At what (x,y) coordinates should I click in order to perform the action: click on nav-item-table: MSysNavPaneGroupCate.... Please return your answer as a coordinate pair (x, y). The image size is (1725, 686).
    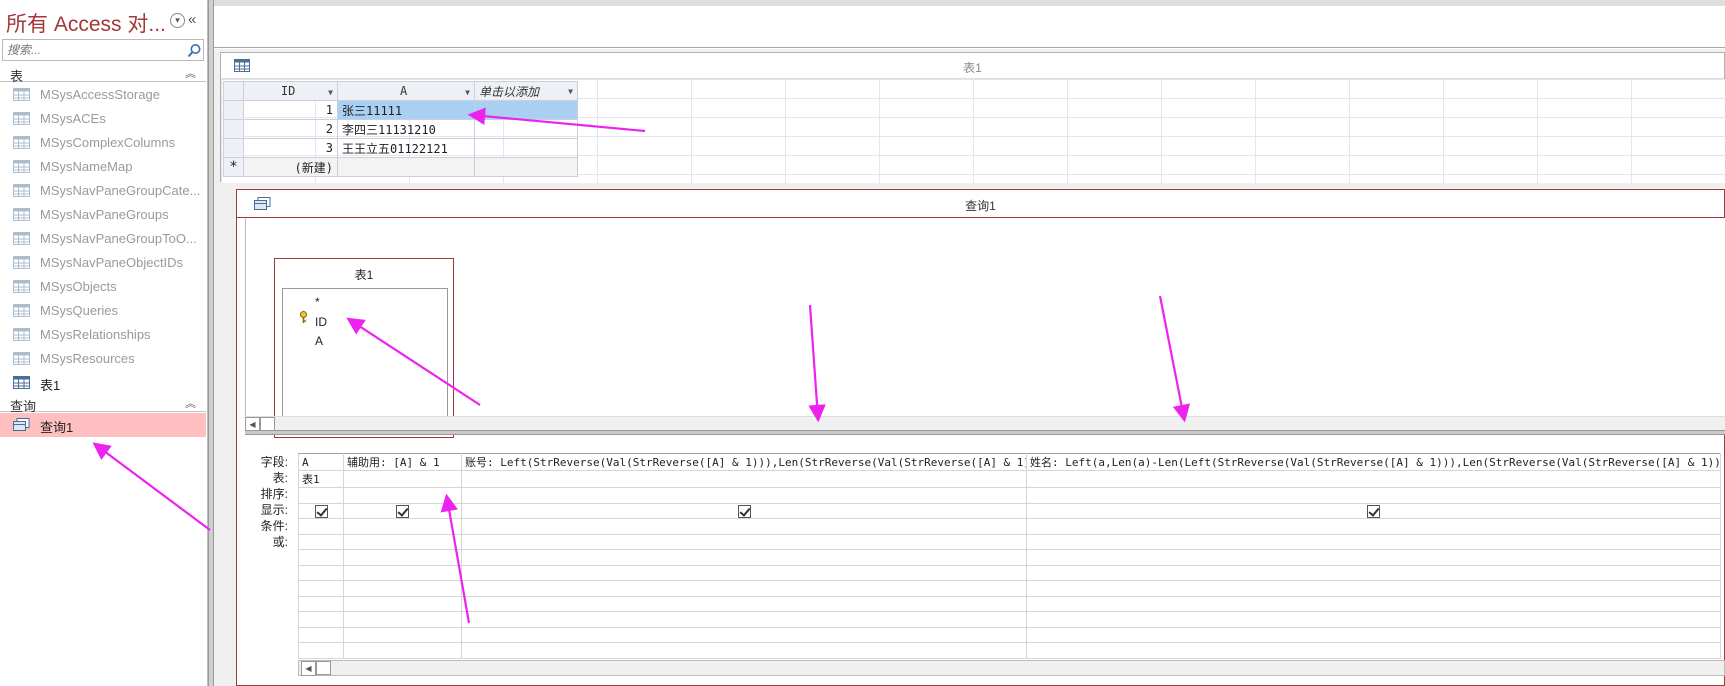
    Looking at the image, I should click on (103, 191).